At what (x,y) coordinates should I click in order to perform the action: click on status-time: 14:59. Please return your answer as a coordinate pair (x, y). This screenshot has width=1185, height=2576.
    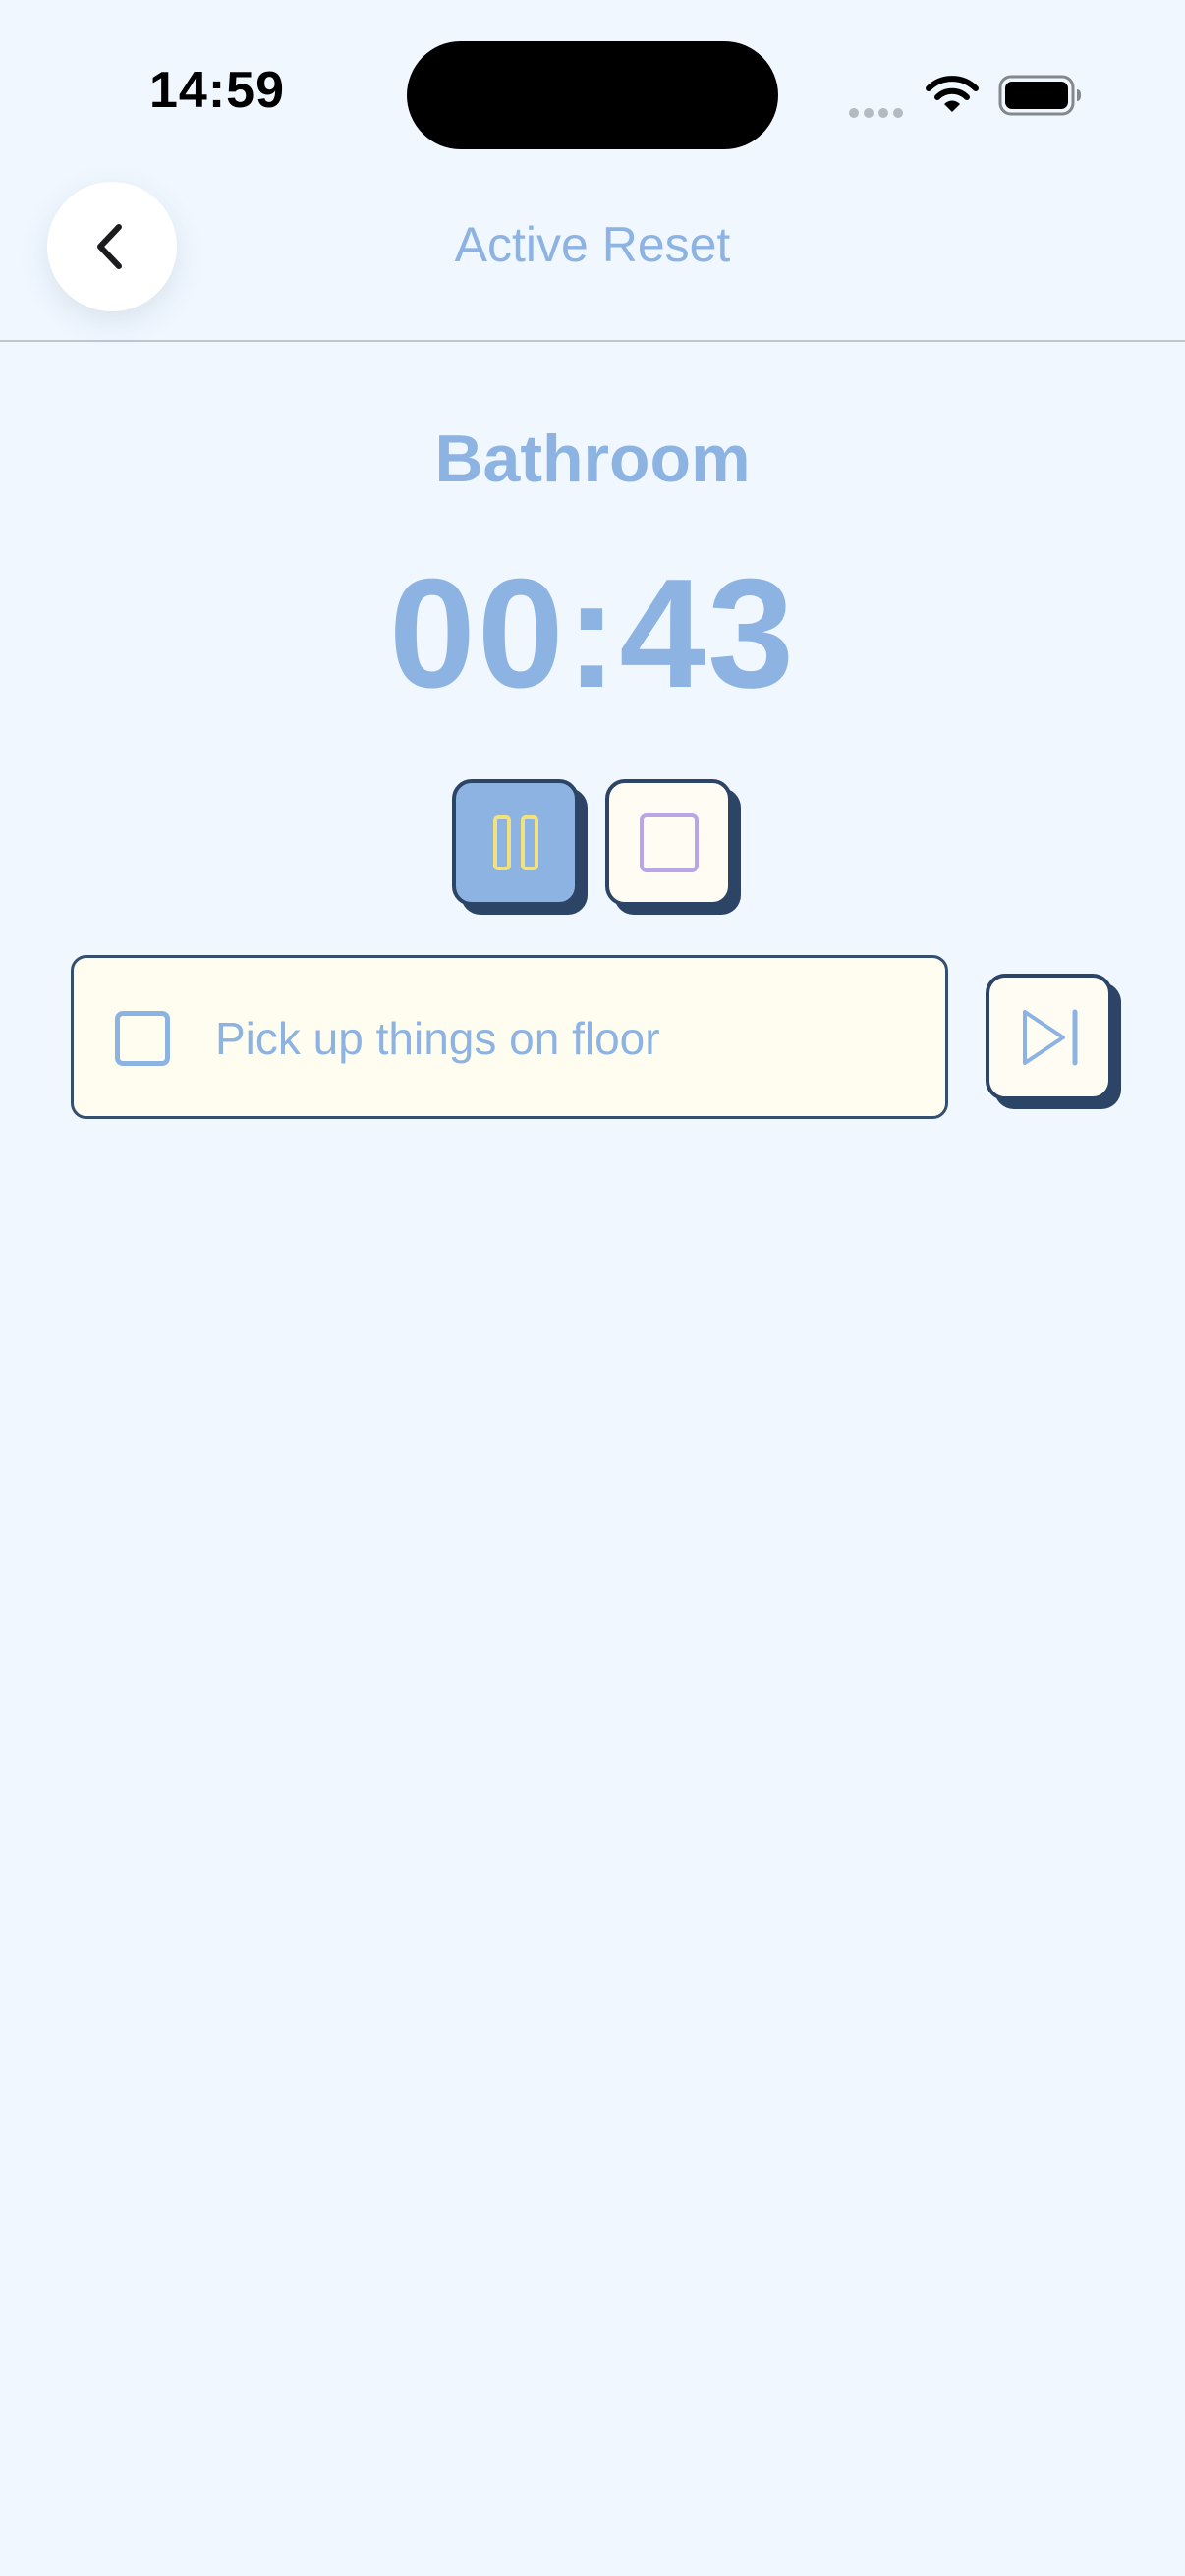
    Looking at the image, I should click on (217, 90).